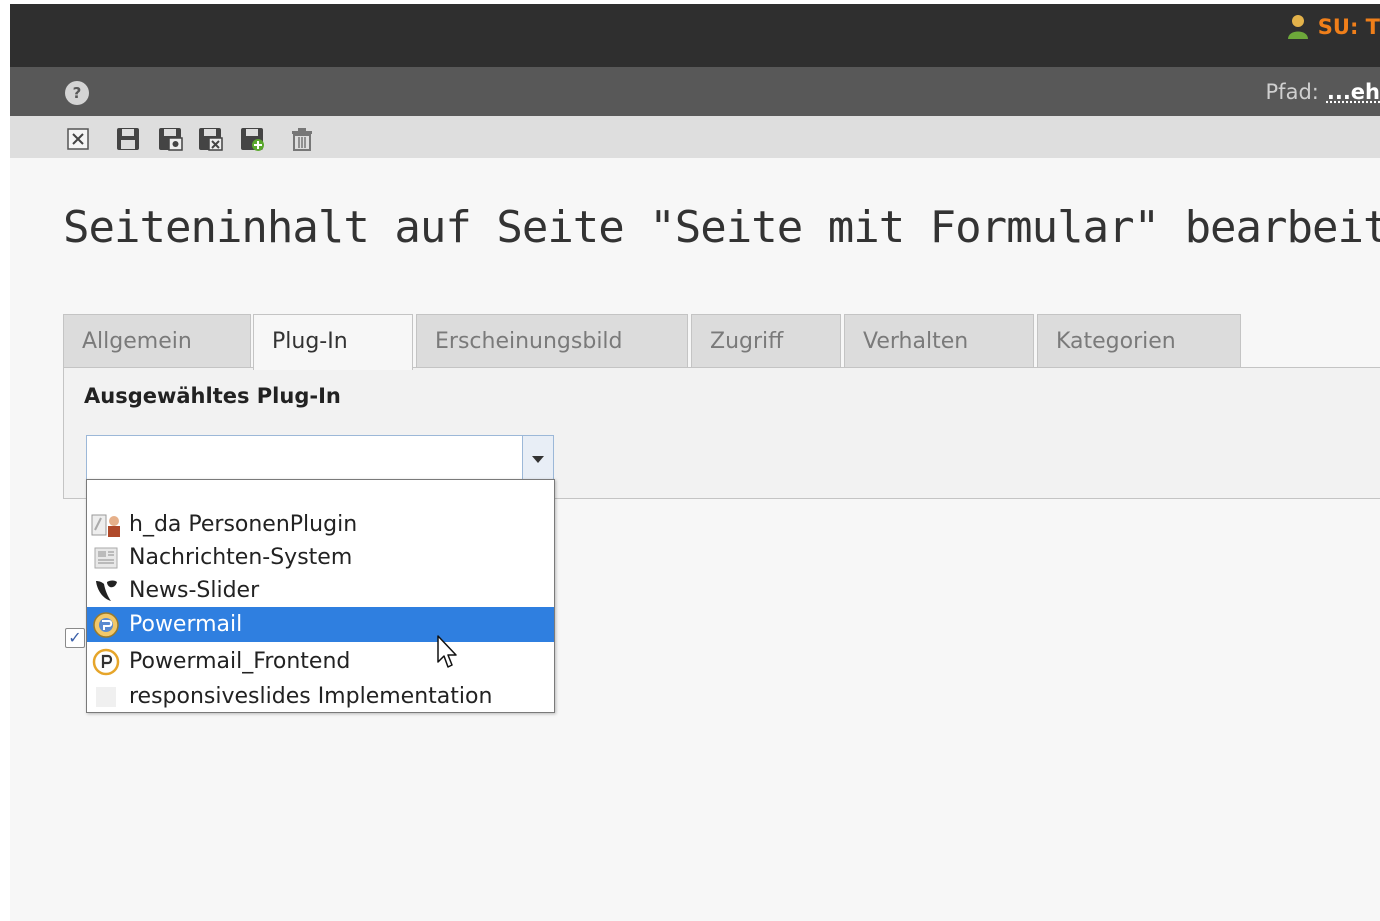 The height and width of the screenshot is (921, 1380). Describe the element at coordinates (1323, 92) in the screenshot. I see `breadcrumb: Pfad: ...eh` at that location.